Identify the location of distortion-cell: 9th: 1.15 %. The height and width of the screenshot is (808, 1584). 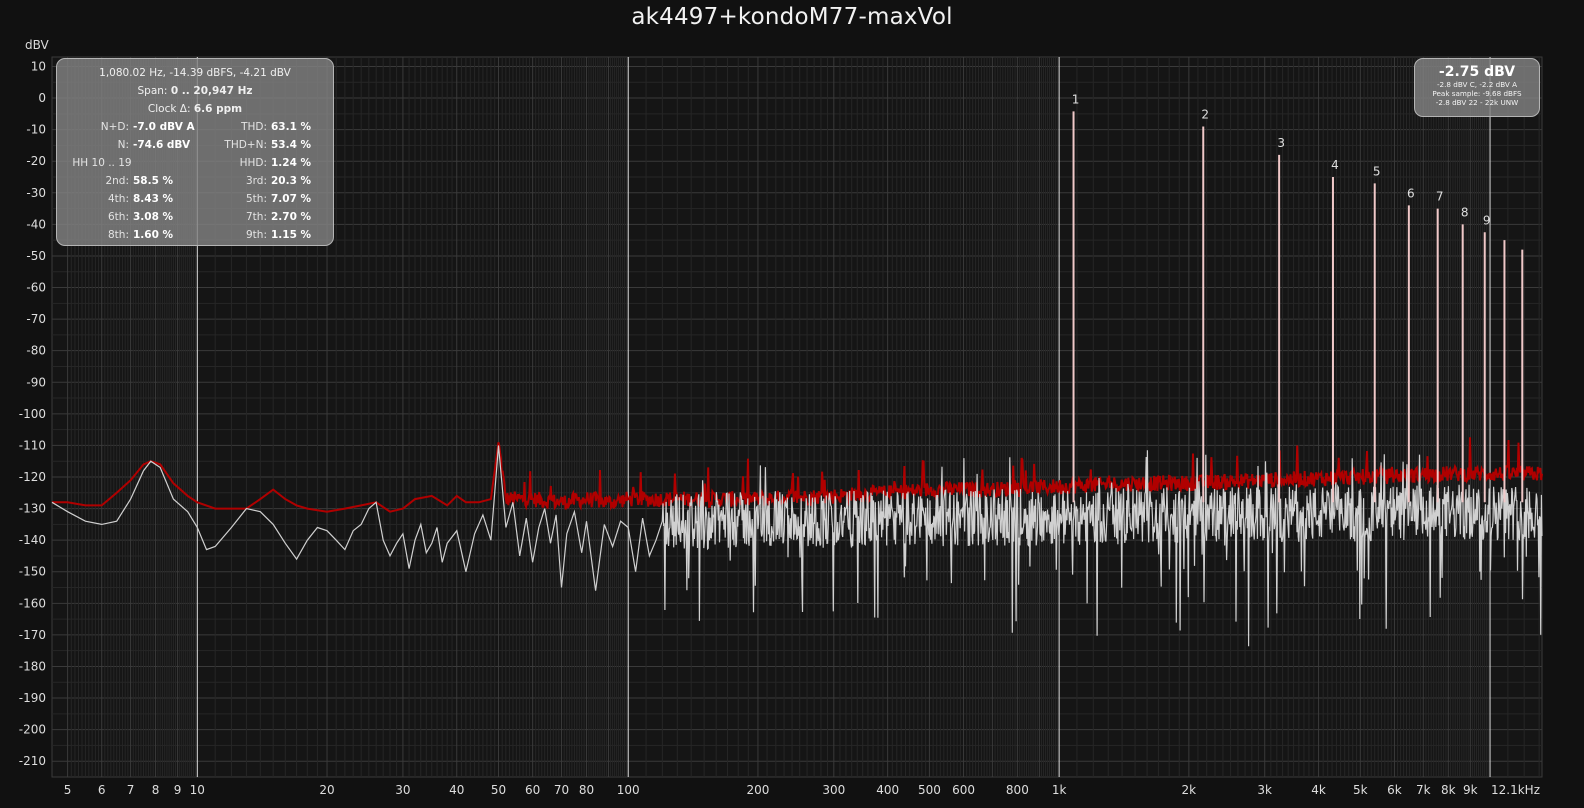
(264, 235).